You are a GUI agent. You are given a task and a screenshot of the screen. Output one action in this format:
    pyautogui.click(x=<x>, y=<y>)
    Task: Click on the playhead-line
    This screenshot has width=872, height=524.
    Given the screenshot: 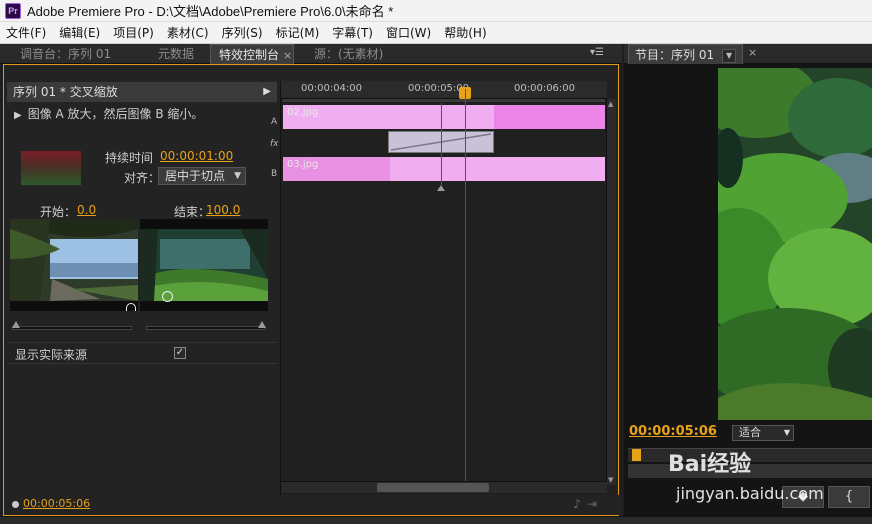 What is the action you would take?
    pyautogui.click(x=465, y=286)
    